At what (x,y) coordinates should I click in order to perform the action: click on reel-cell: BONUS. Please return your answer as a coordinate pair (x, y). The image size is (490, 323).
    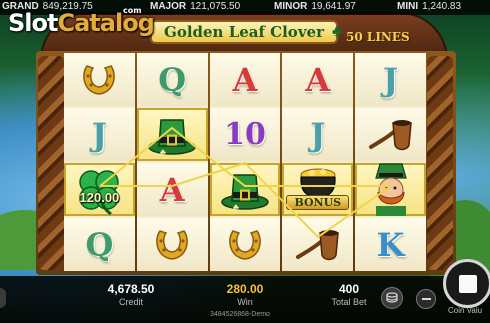
    Looking at the image, I should click on (318, 189).